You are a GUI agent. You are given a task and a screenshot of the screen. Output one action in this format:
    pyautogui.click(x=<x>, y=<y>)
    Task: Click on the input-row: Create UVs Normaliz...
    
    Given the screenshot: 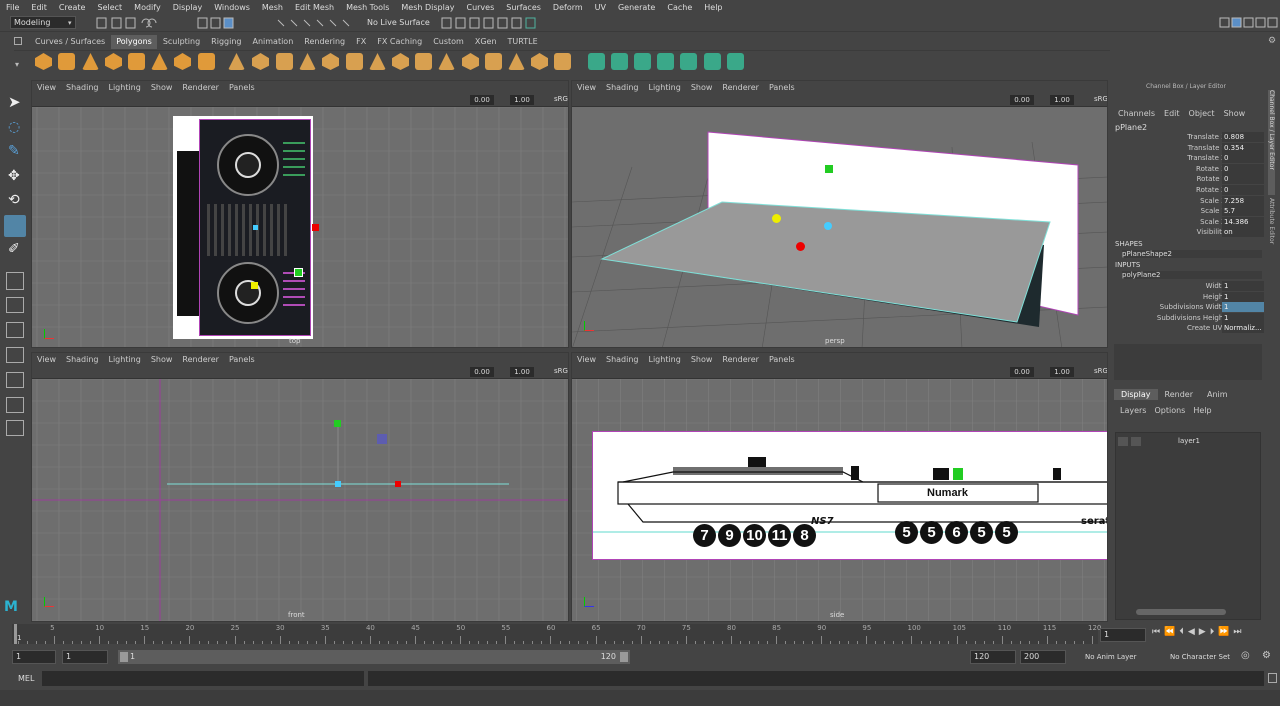 What is the action you would take?
    pyautogui.click(x=1188, y=328)
    